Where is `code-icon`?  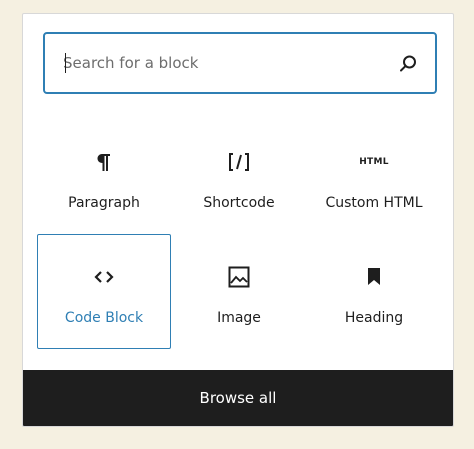
code-icon is located at coordinates (104, 277).